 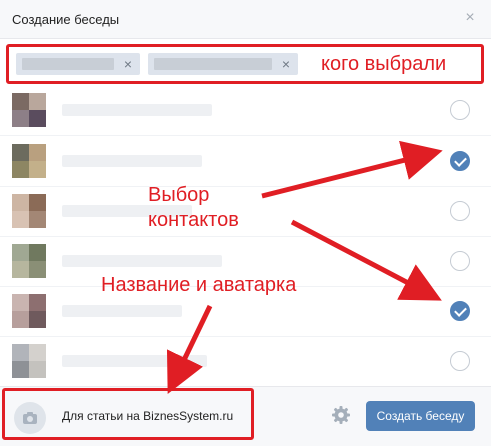 What do you see at coordinates (384, 64) in the screenshot?
I see `annotation-selected-label: кого выбрали` at bounding box center [384, 64].